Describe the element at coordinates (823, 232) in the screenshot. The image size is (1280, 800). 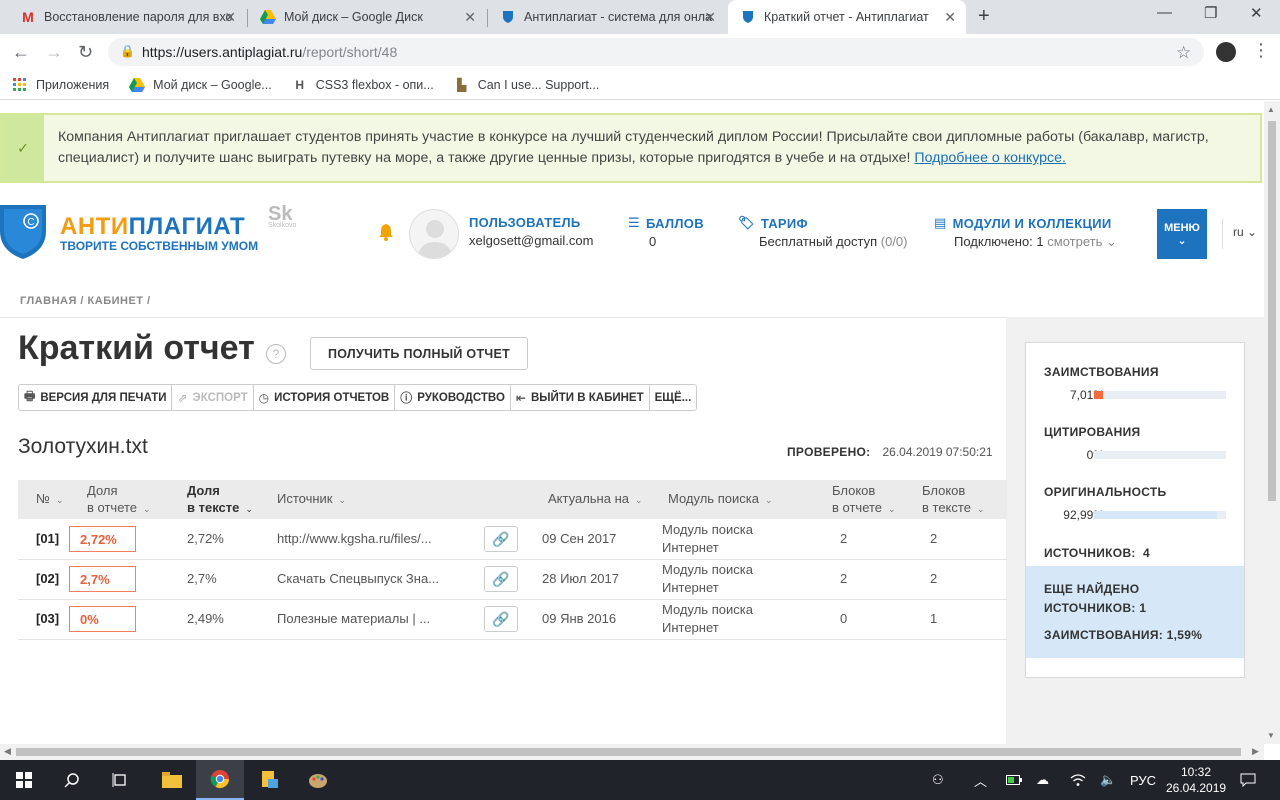
I see `tariff-block: 🏷 ТАРИФ Бесплатный доступ (0/0)` at that location.